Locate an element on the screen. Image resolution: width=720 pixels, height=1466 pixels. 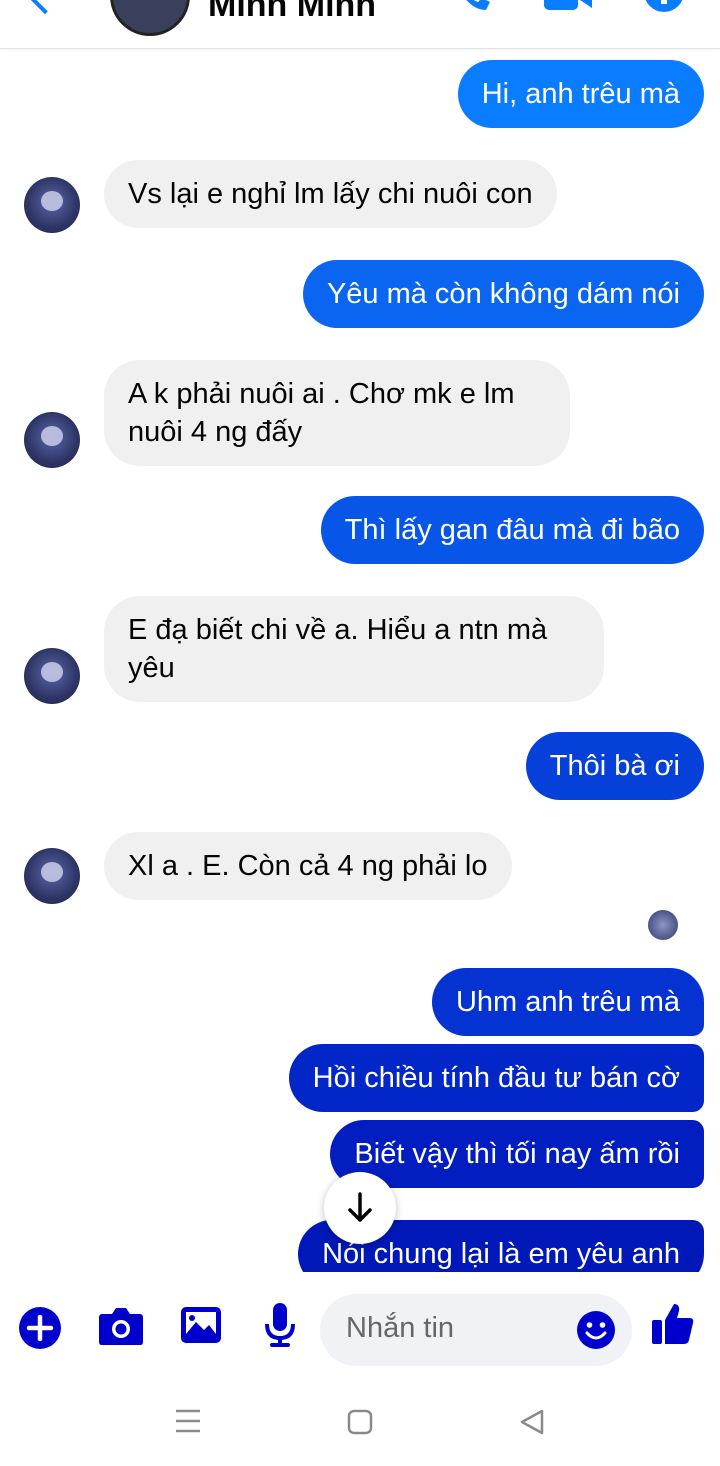
message-input-placeholder: Nhắn tin is located at coordinates (400, 1328).